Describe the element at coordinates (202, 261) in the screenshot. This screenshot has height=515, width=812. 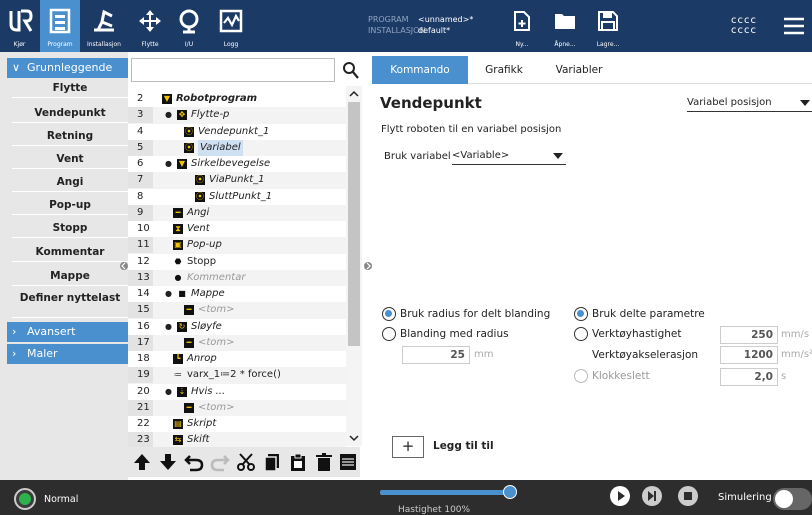
I see `tree-node-label: Stopp` at that location.